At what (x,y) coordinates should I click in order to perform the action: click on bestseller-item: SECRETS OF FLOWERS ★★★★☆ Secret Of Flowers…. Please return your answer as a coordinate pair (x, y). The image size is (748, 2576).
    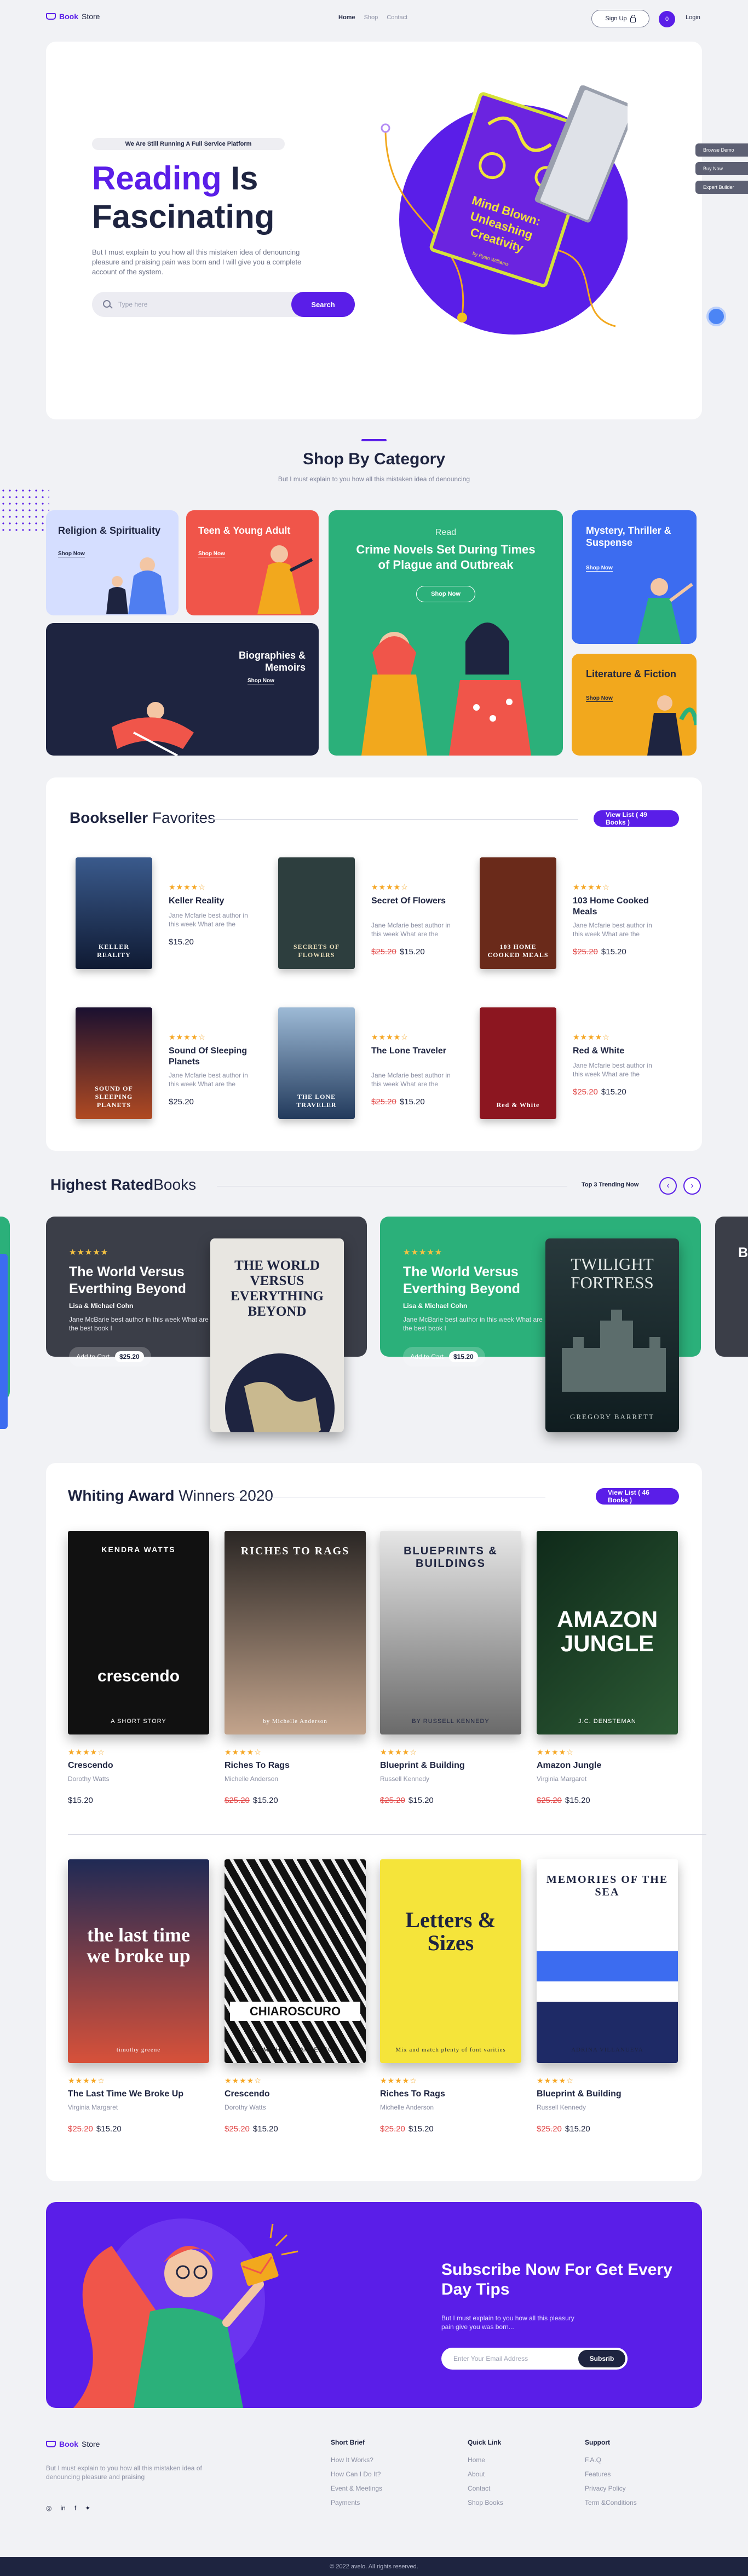
    Looking at the image, I should click on (371, 914).